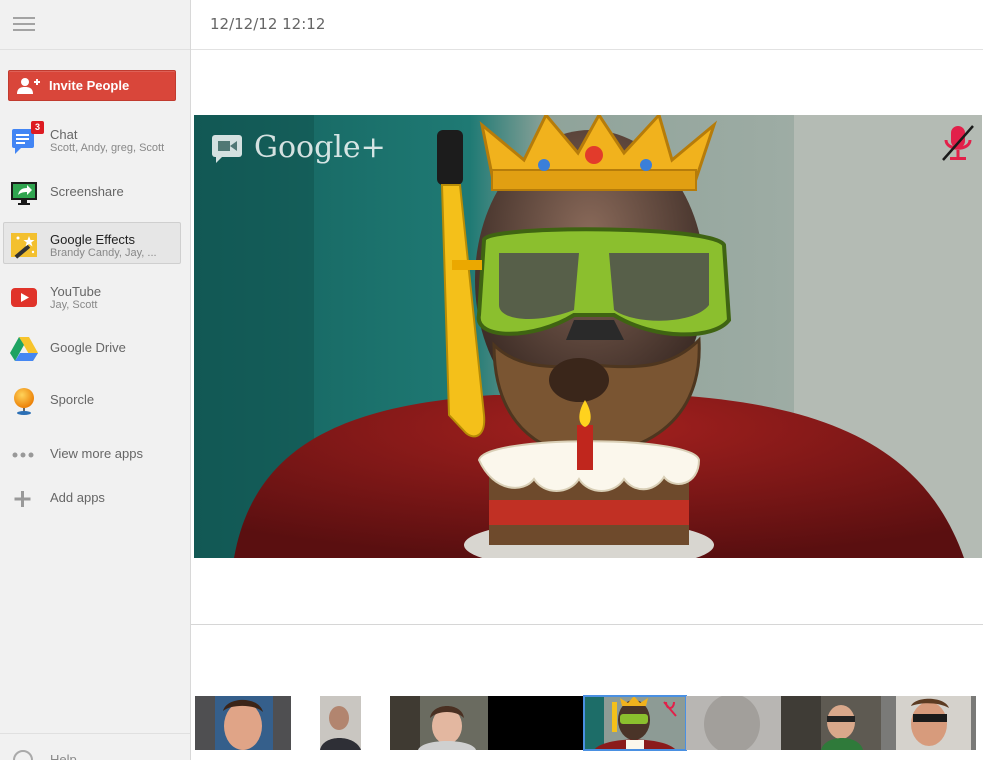  I want to click on sidebar-item-screenshare: Screenshare, so click(92, 191).